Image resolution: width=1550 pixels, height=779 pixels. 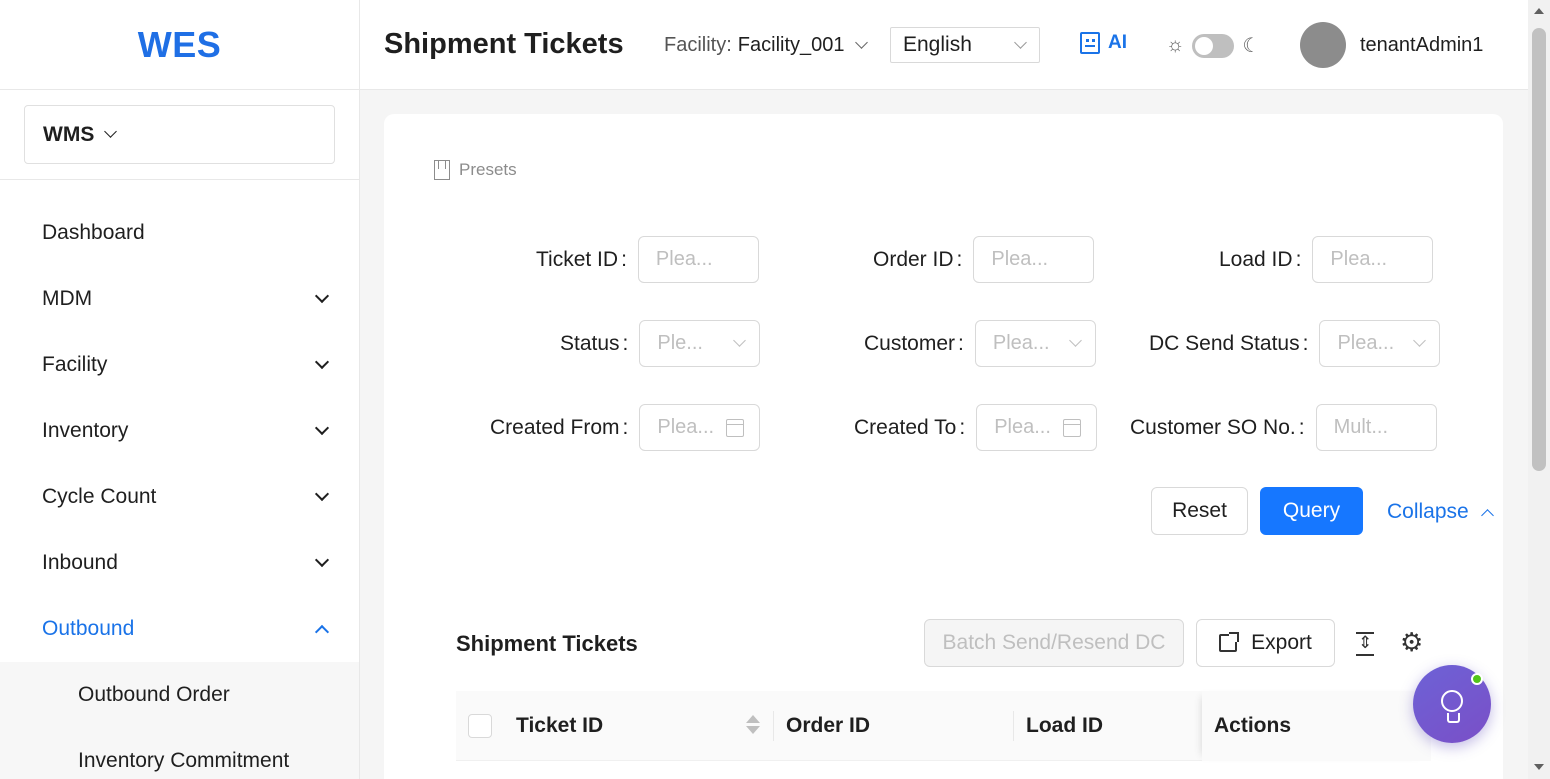 I want to click on moon-icon: ☾, so click(x=1251, y=46).